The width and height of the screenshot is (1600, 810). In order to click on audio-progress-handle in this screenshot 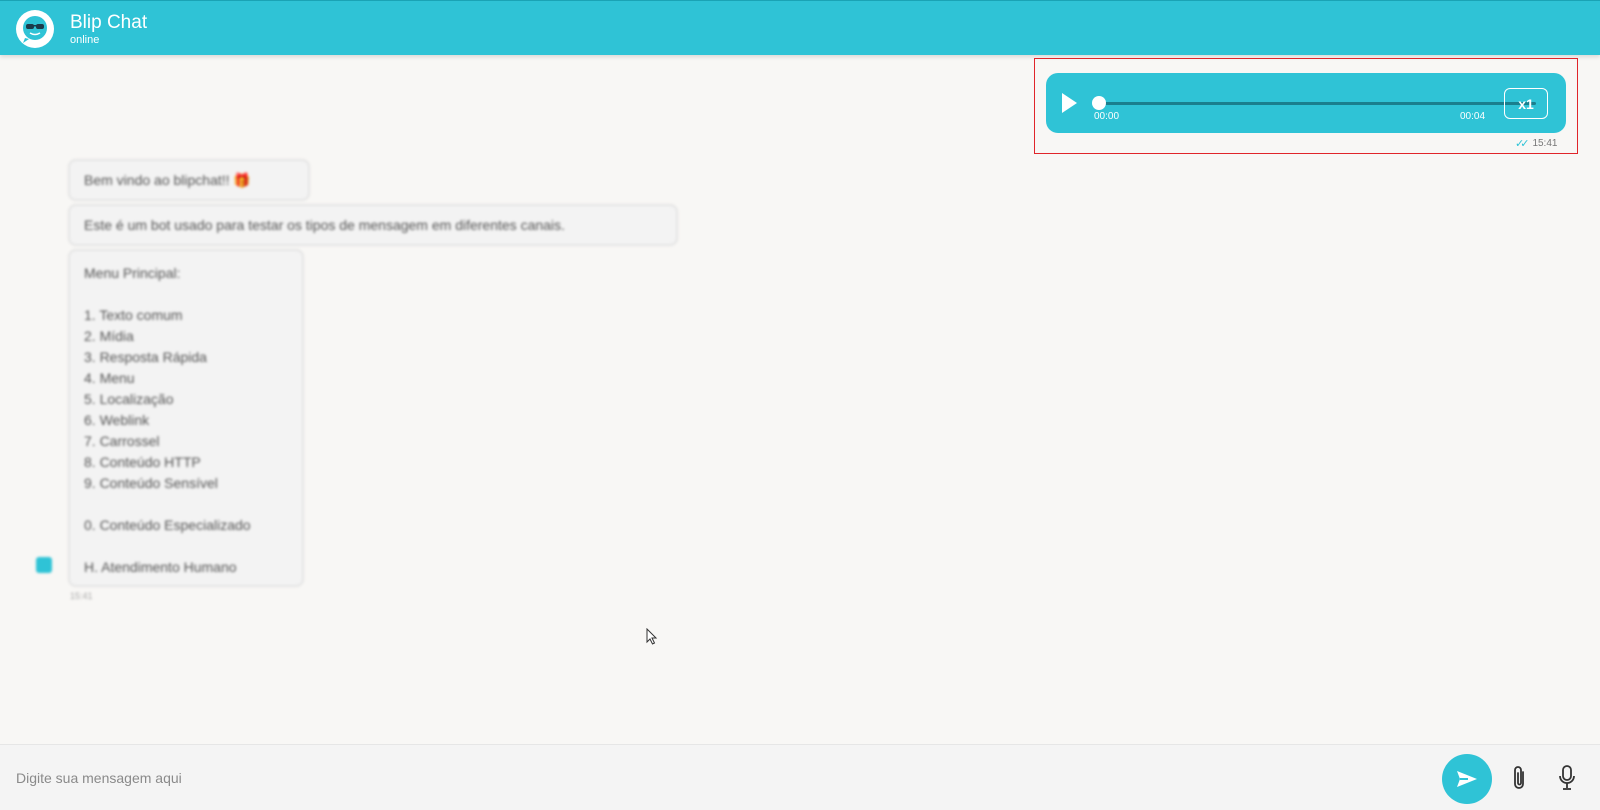, I will do `click(1099, 103)`.